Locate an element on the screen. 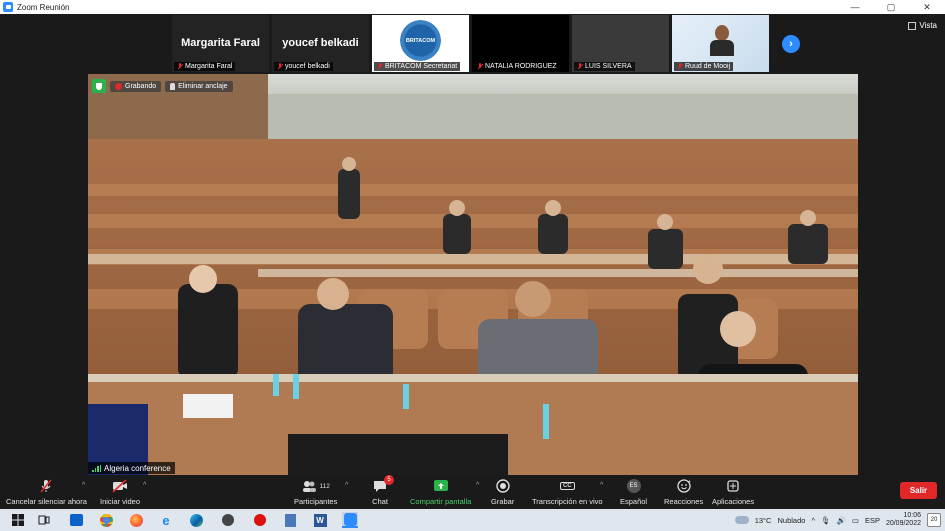  share-screen-label: Compartir pantalla is located at coordinates (441, 501).